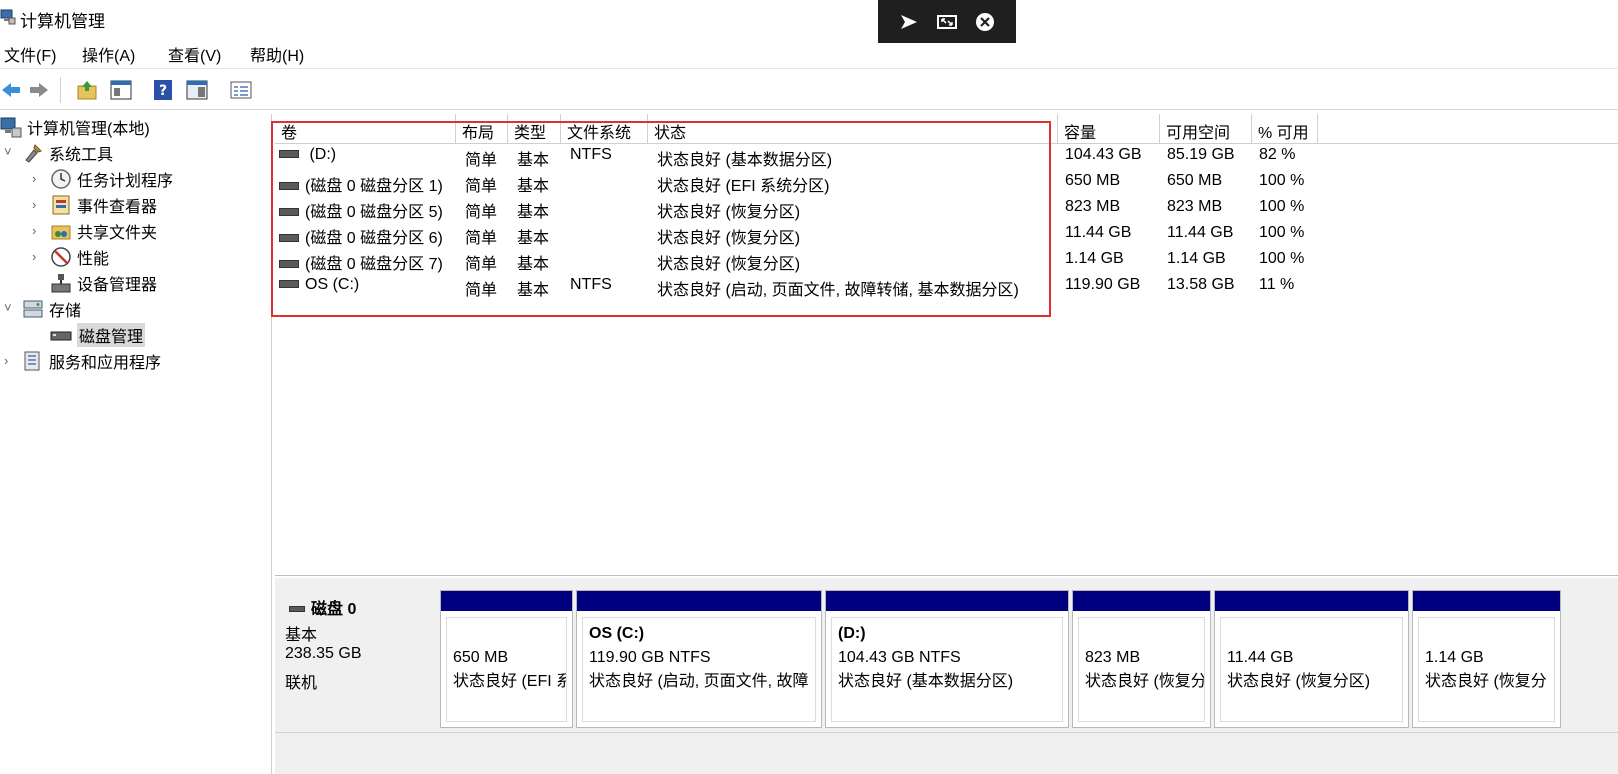  What do you see at coordinates (1486, 659) in the screenshot?
I see `partition-recovery-7: 1.14 GB 状态良好 (恢复分` at bounding box center [1486, 659].